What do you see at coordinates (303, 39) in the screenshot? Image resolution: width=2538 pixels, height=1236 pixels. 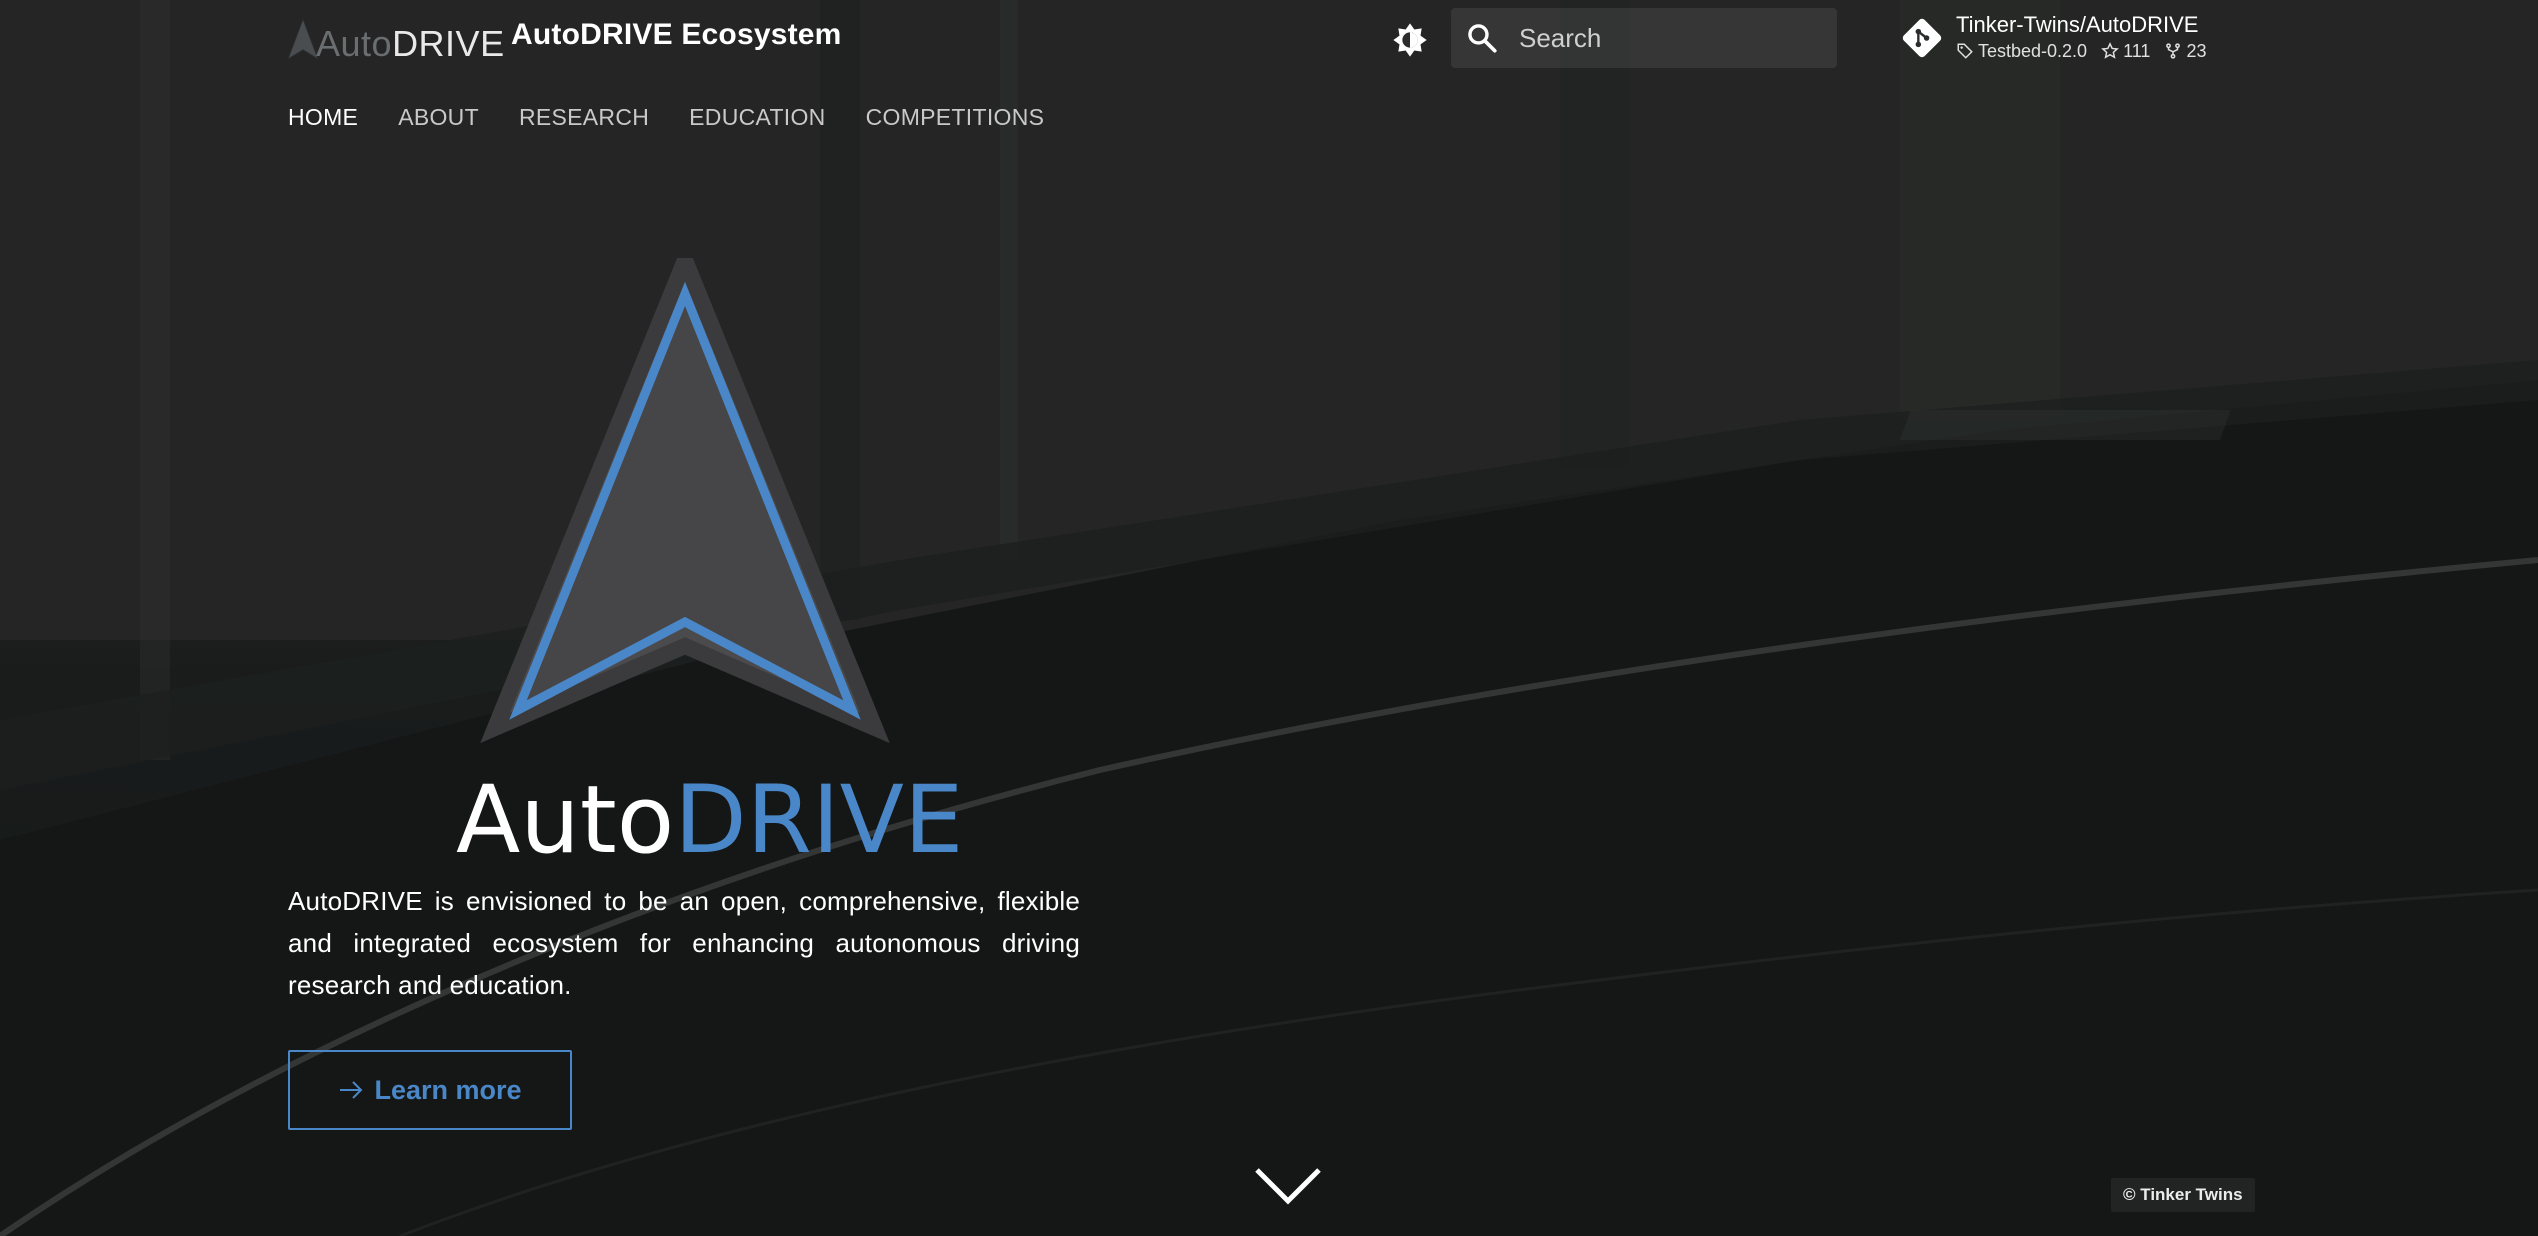 I see `logo-arrow-icon` at bounding box center [303, 39].